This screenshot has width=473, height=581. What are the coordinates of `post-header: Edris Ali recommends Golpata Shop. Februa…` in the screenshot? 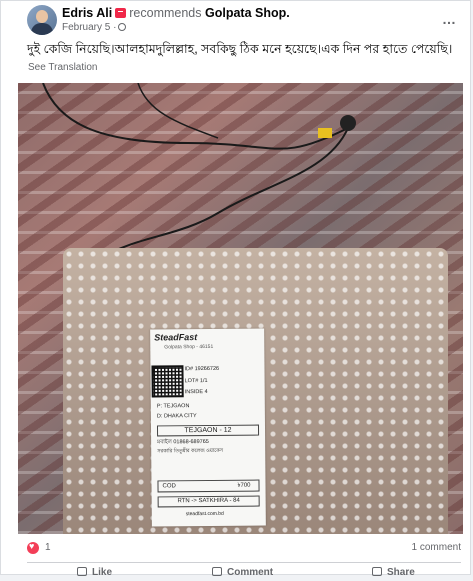 It's located at (242, 21).